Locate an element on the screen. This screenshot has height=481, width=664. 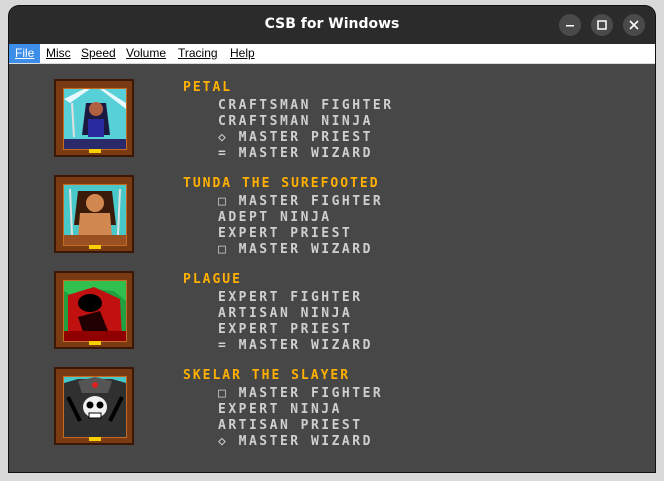
minimize-button is located at coordinates (570, 25).